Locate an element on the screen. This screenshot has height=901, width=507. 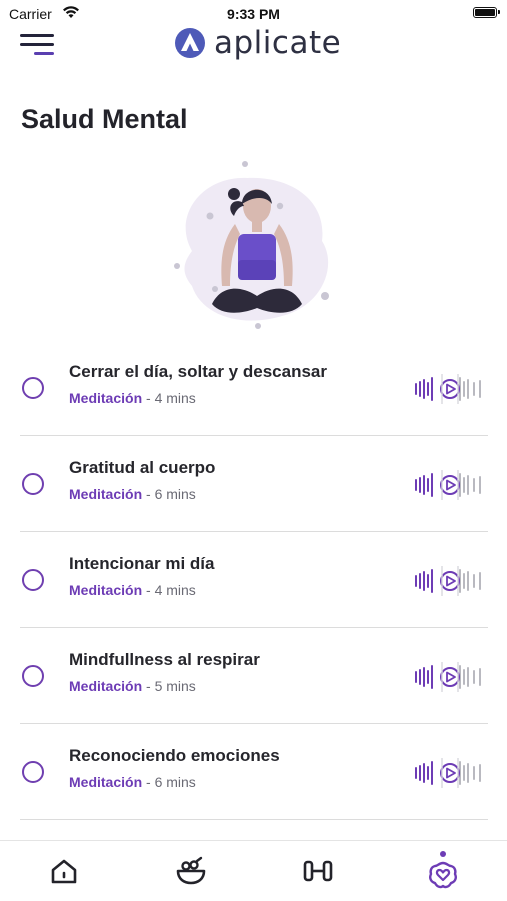
hamburger-menu-icon is located at coordinates (38, 45).